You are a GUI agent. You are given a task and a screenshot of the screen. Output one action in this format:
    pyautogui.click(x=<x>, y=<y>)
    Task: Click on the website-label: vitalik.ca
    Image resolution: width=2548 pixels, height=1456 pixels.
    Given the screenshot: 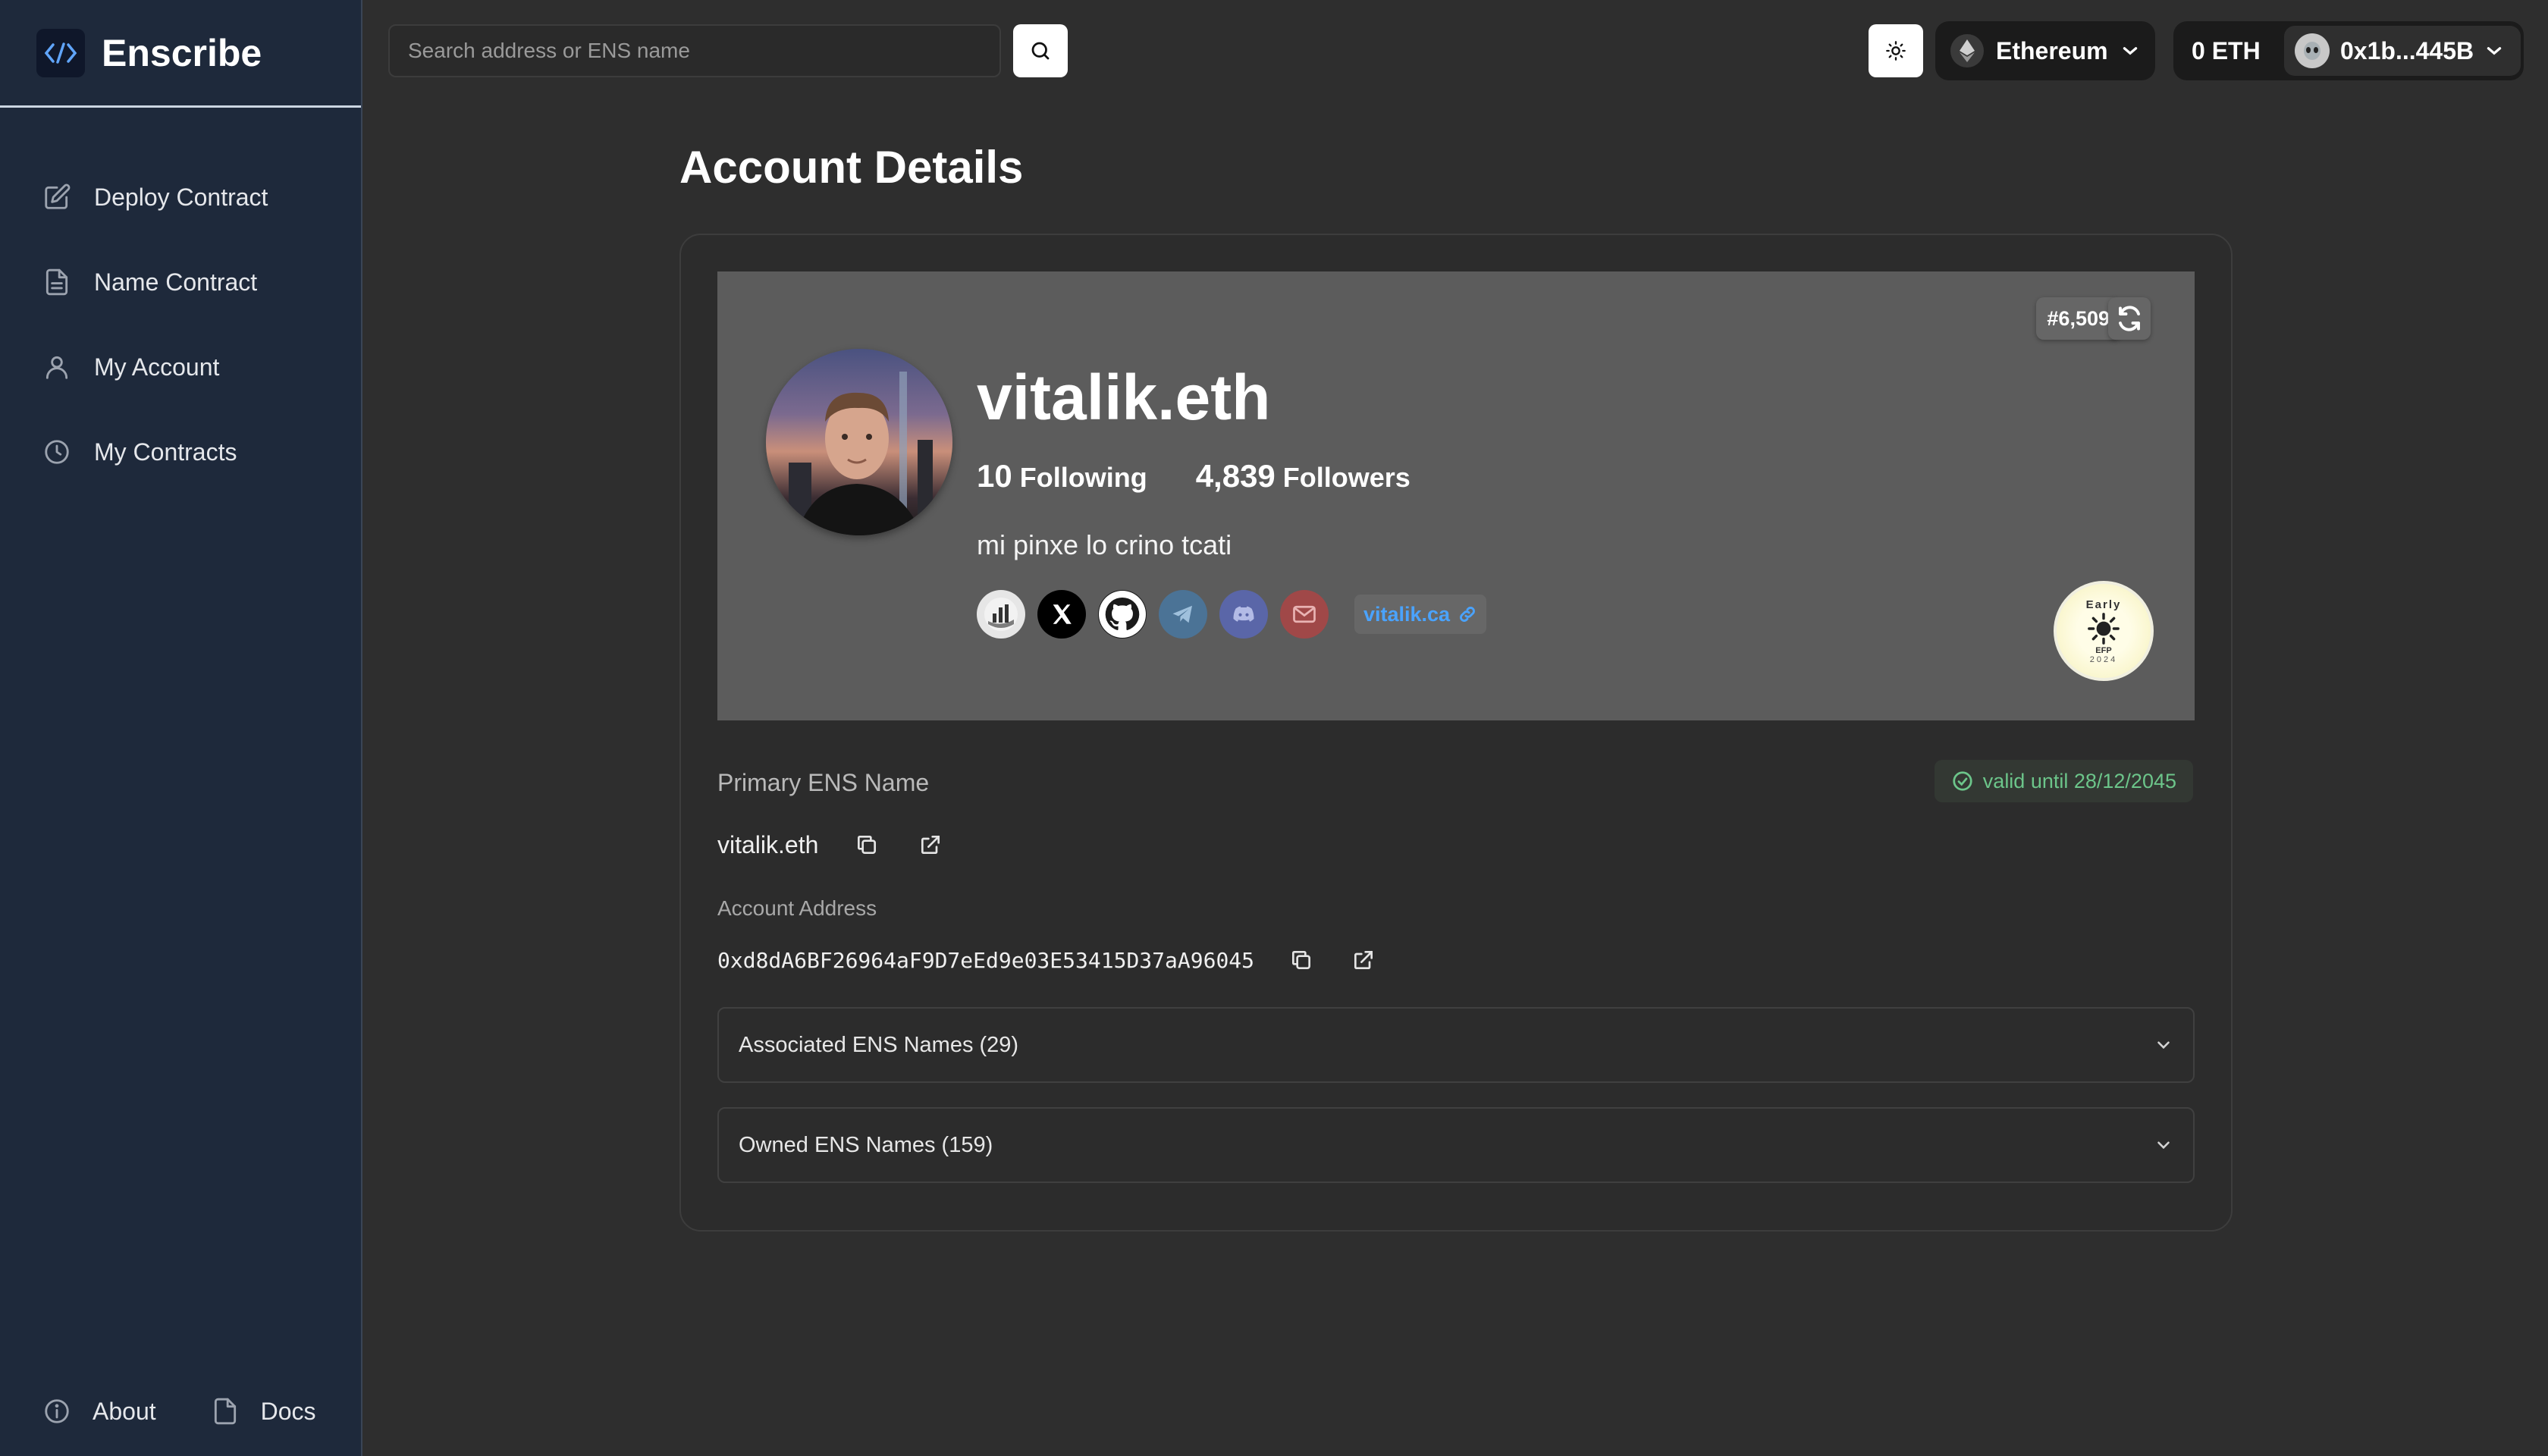 What is the action you would take?
    pyautogui.click(x=1407, y=614)
    